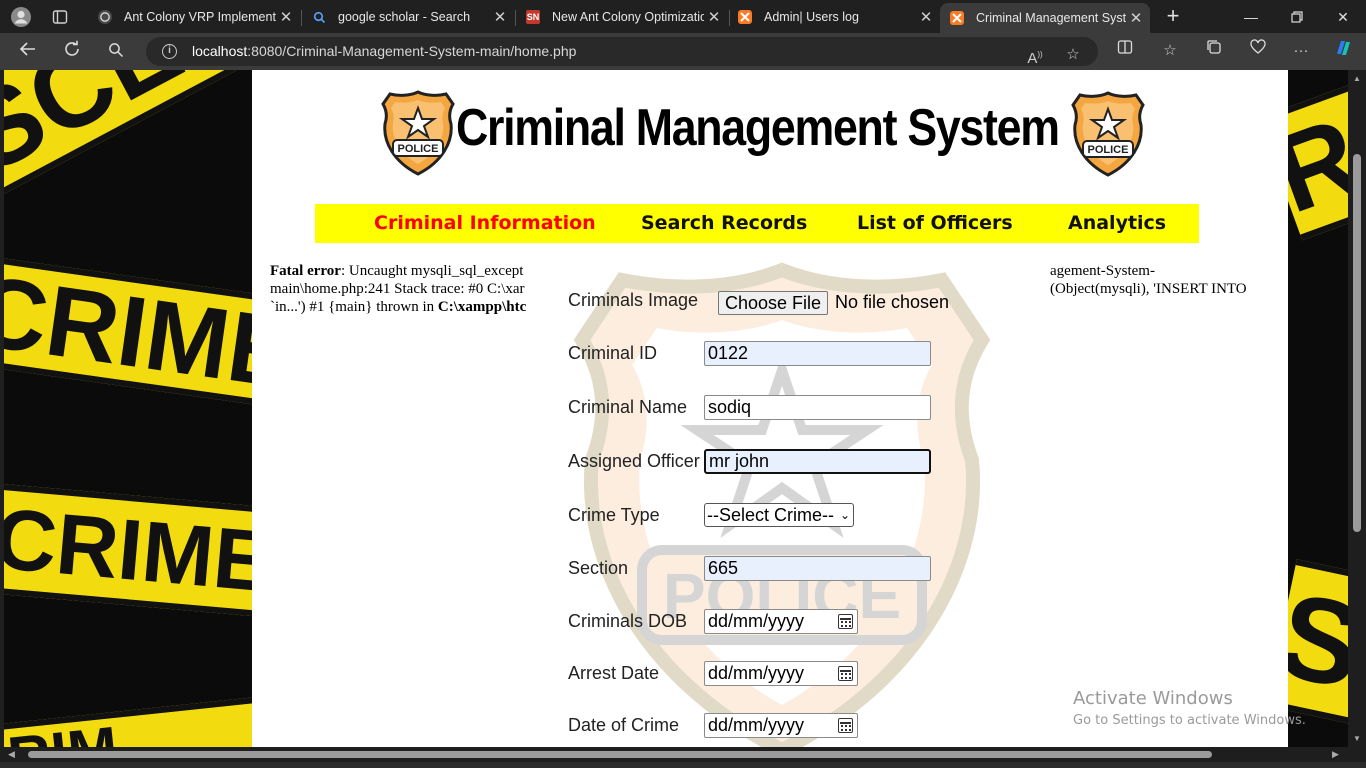  What do you see at coordinates (781, 621) in the screenshot?
I see `criminals-dob-input: dd/mm/yyyy` at bounding box center [781, 621].